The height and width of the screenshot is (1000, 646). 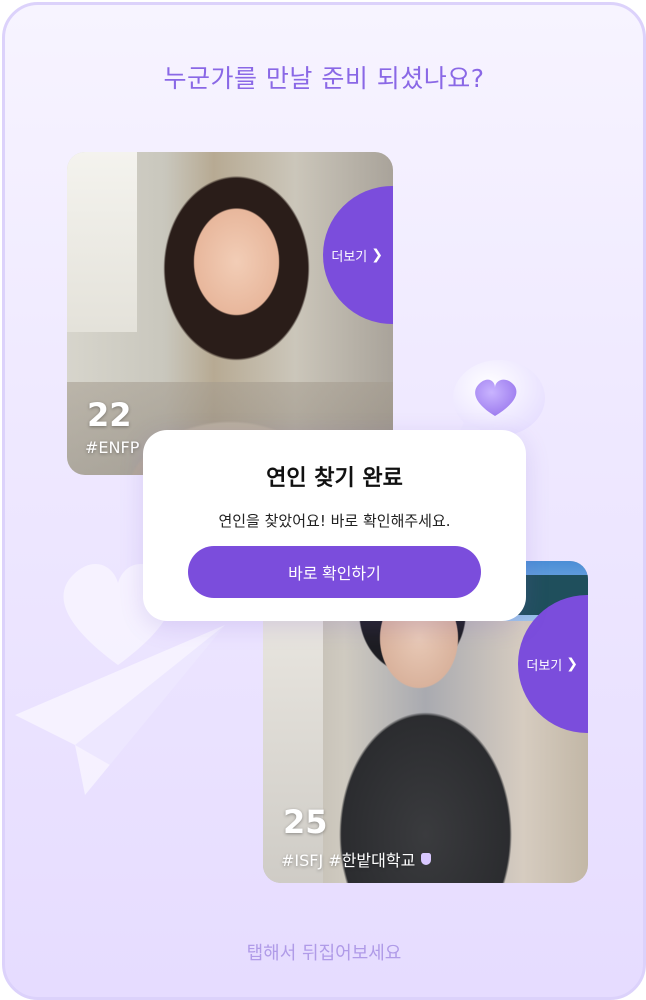 What do you see at coordinates (426, 859) in the screenshot?
I see `verified-badge-icon` at bounding box center [426, 859].